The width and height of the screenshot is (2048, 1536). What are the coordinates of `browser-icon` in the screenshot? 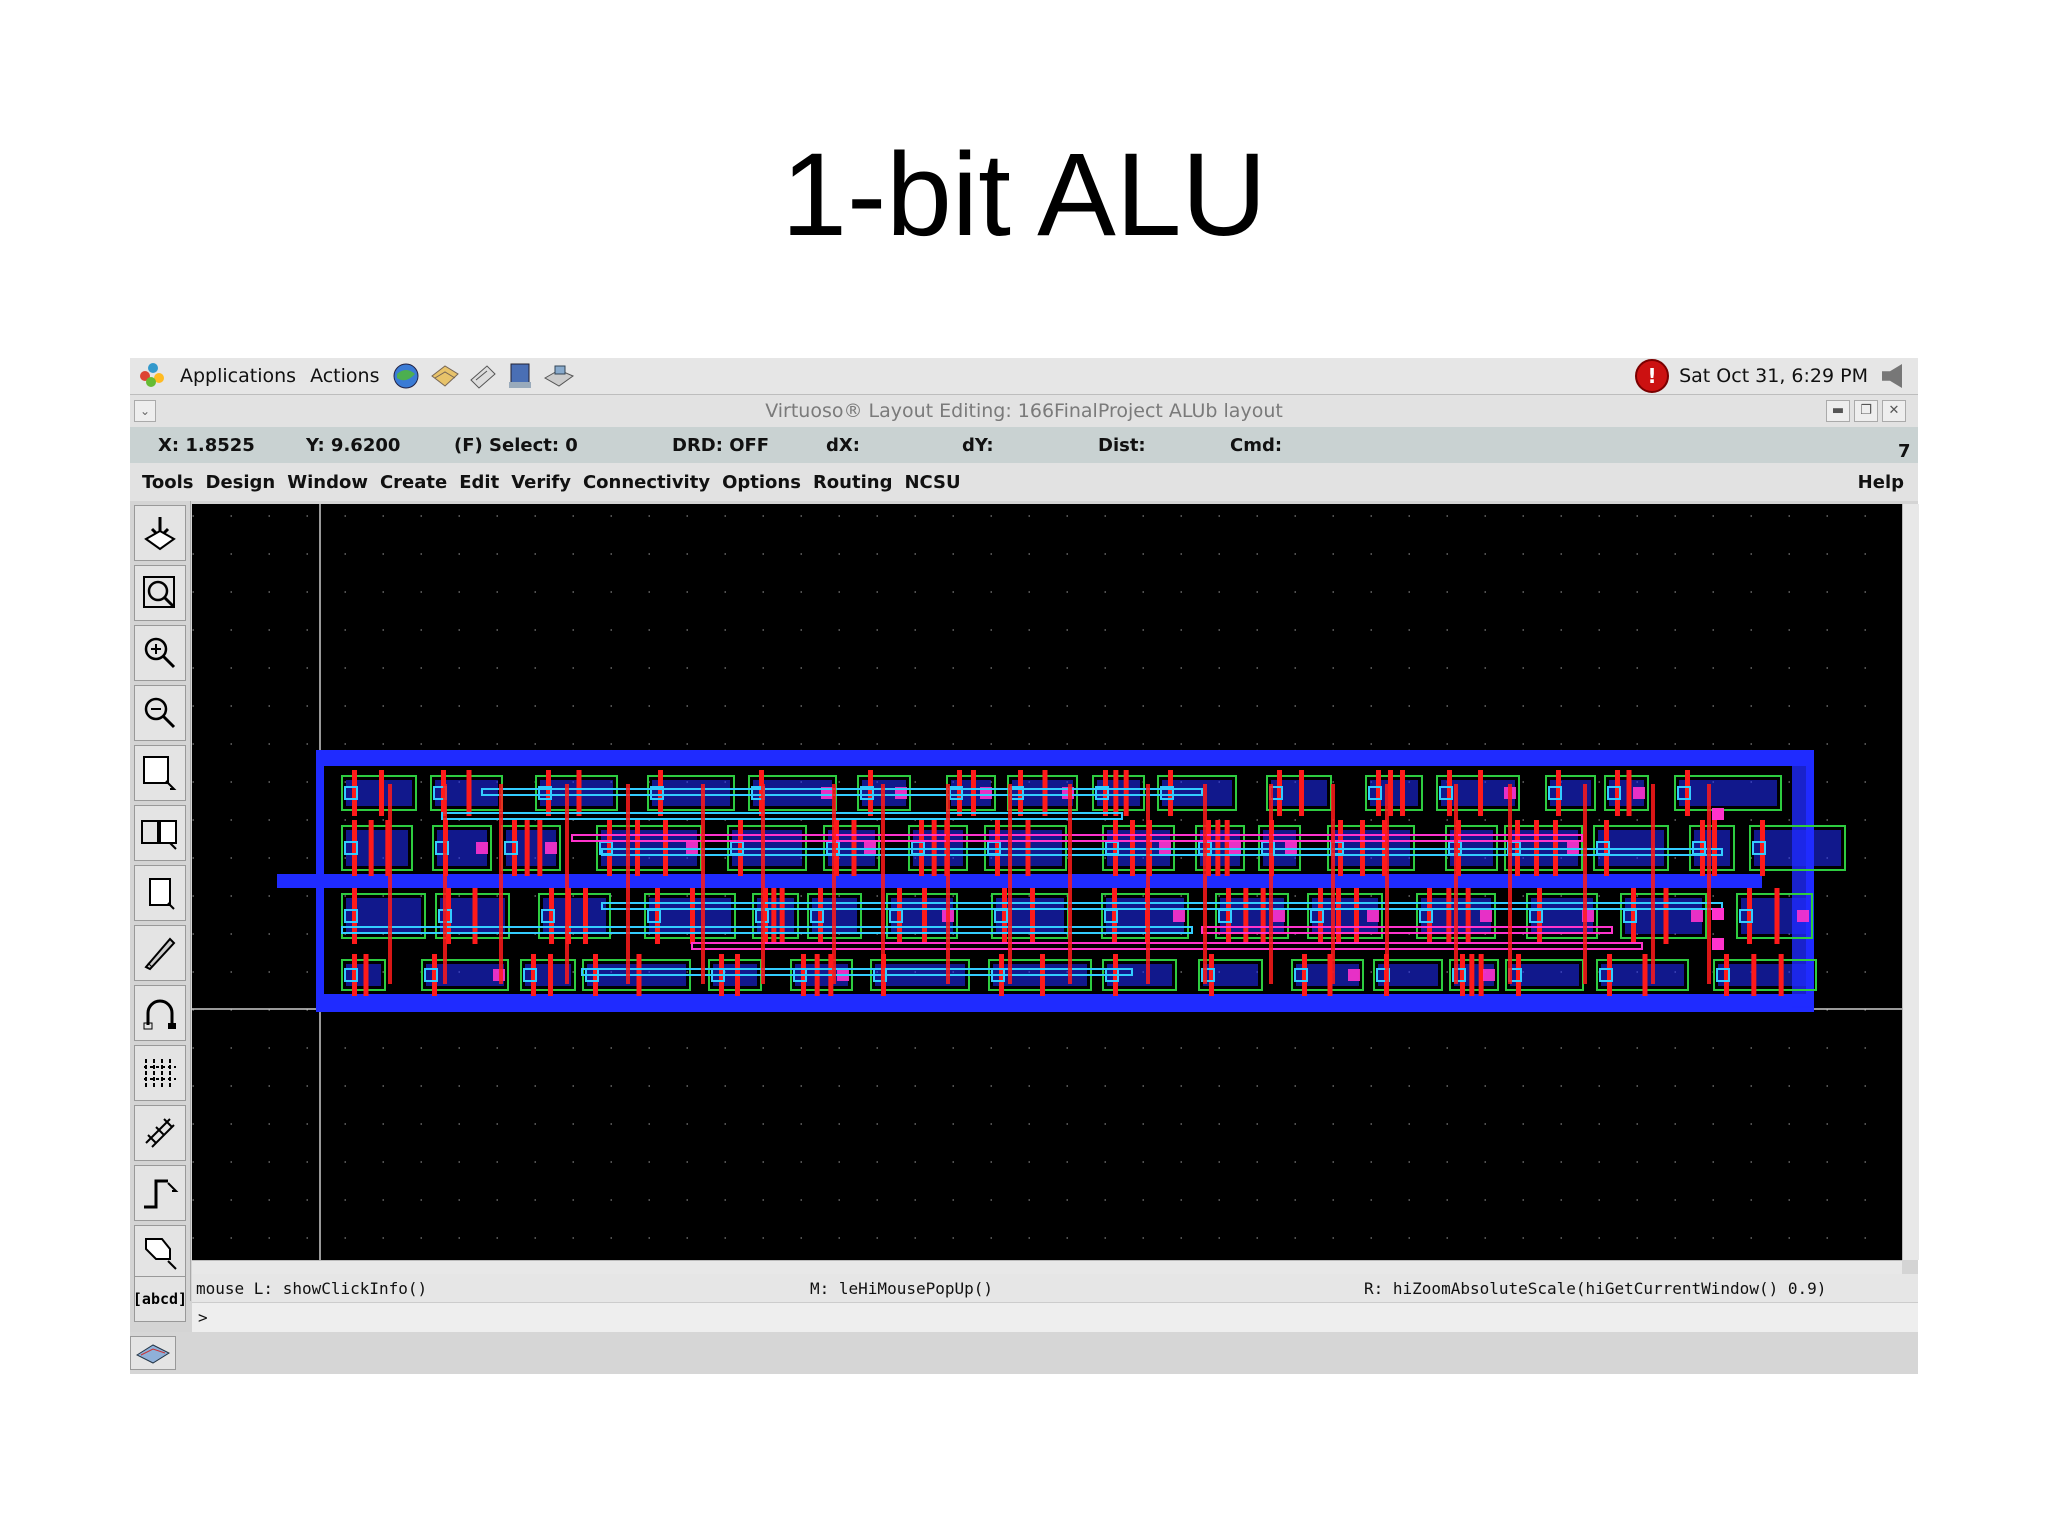 It's located at (407, 376).